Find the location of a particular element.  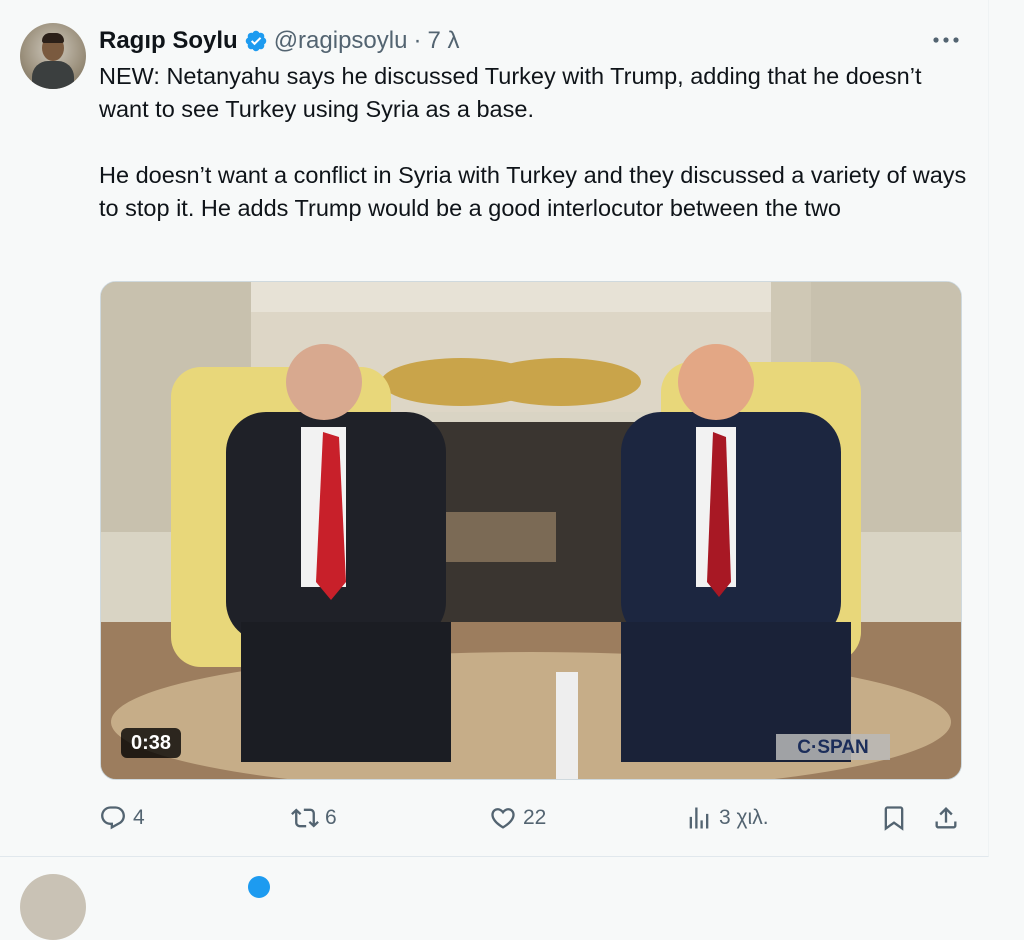

views-button: 3 χιλ. is located at coordinates (727, 818).